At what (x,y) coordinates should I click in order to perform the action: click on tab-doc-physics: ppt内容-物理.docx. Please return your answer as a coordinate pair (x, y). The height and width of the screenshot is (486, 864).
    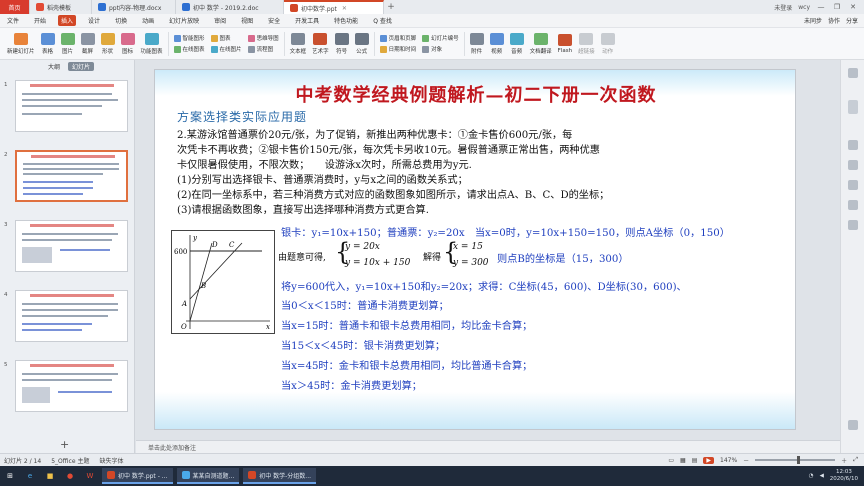
    Looking at the image, I should click on (134, 7).